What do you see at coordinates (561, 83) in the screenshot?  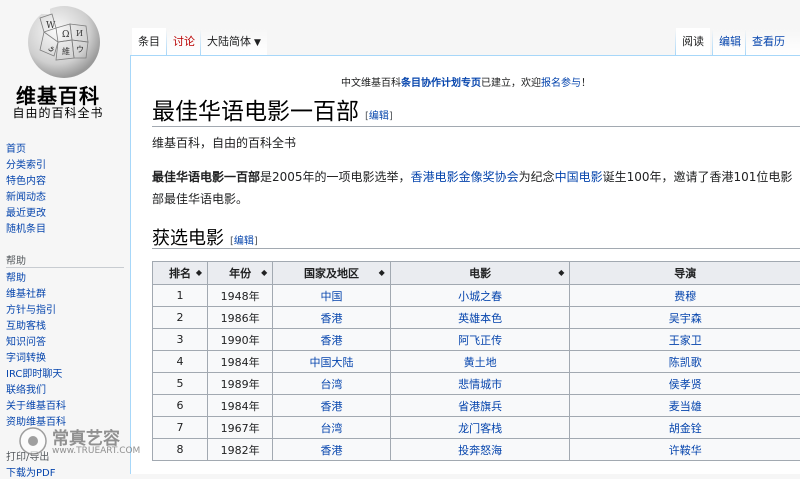 I see `notice-signup-link: 报名参与` at bounding box center [561, 83].